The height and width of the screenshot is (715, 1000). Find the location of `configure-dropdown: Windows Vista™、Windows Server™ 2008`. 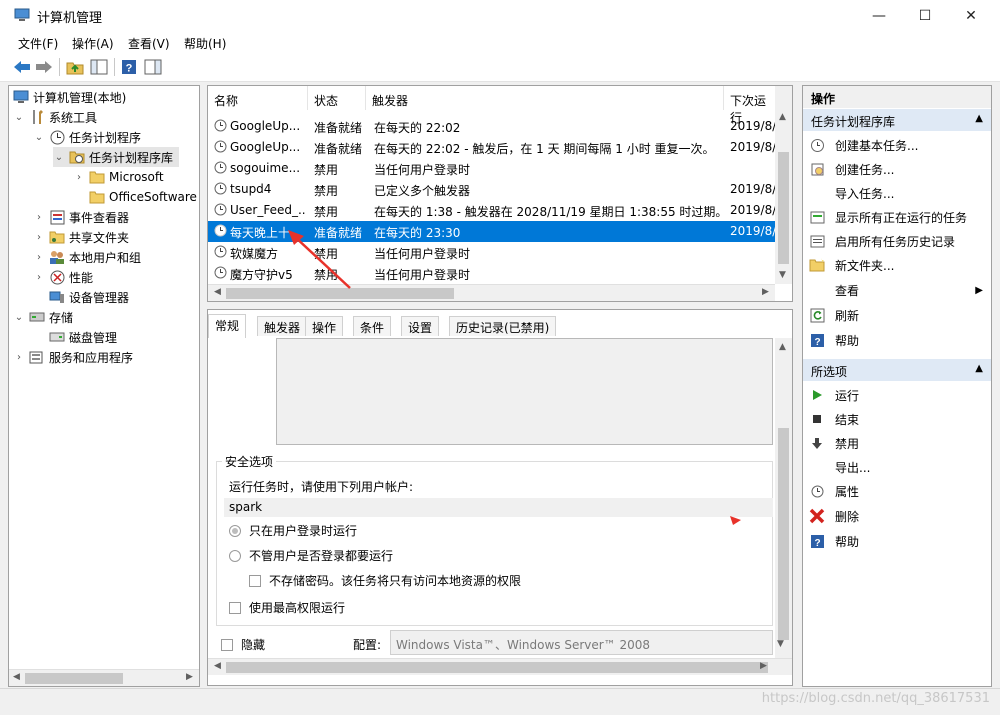

configure-dropdown: Windows Vista™、Windows Server™ 2008 is located at coordinates (581, 642).